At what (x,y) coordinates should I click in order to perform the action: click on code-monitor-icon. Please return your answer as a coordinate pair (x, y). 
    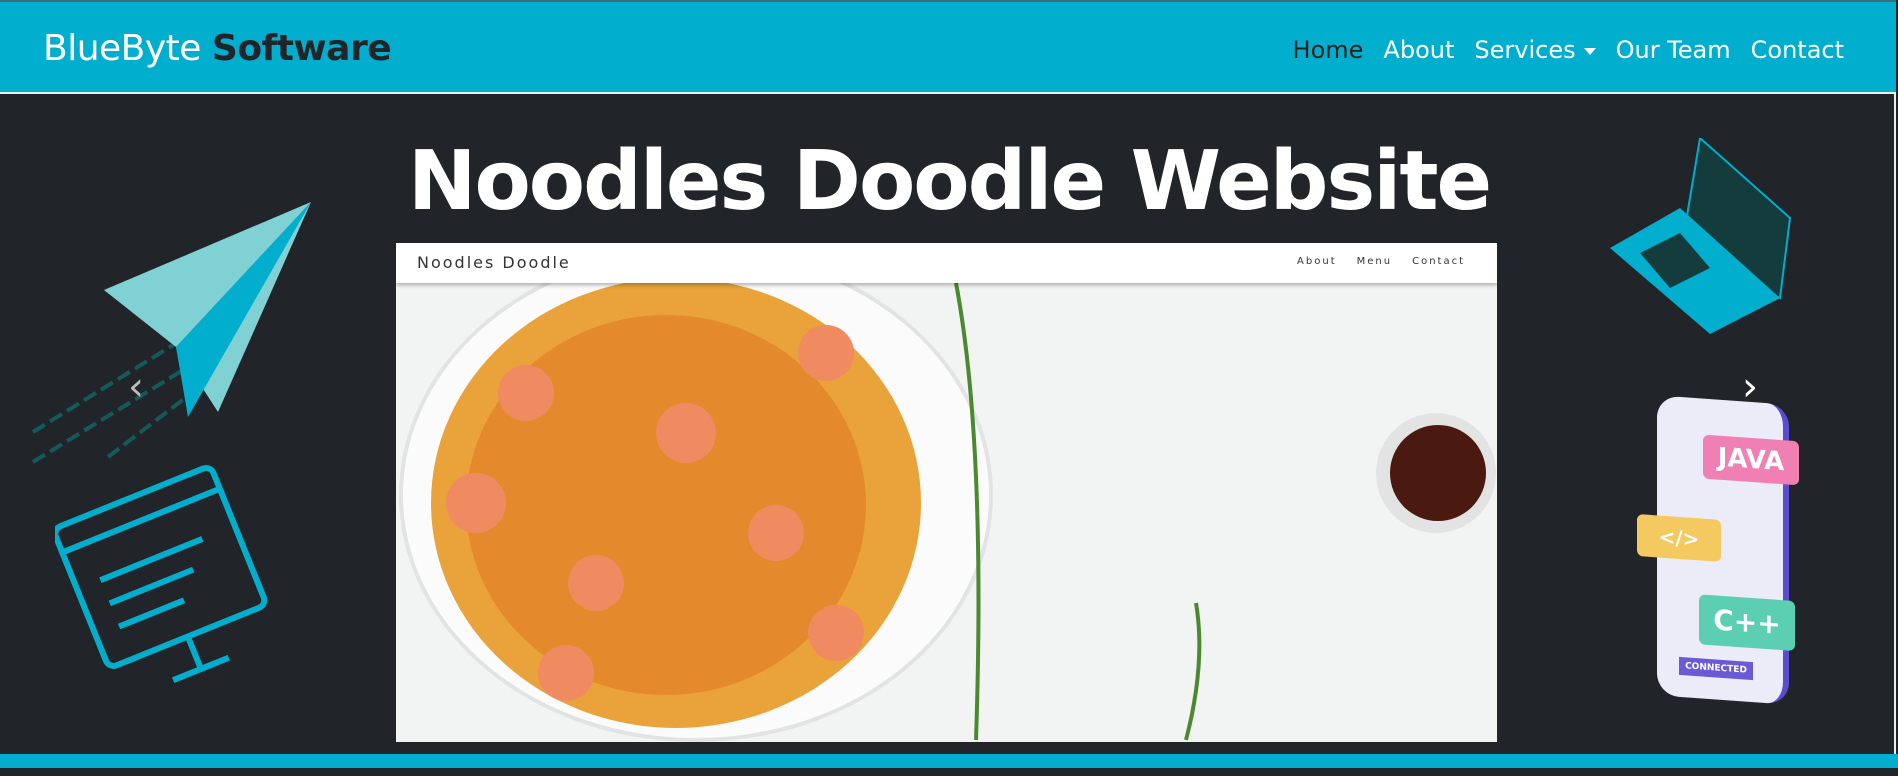
    Looking at the image, I should click on (161, 573).